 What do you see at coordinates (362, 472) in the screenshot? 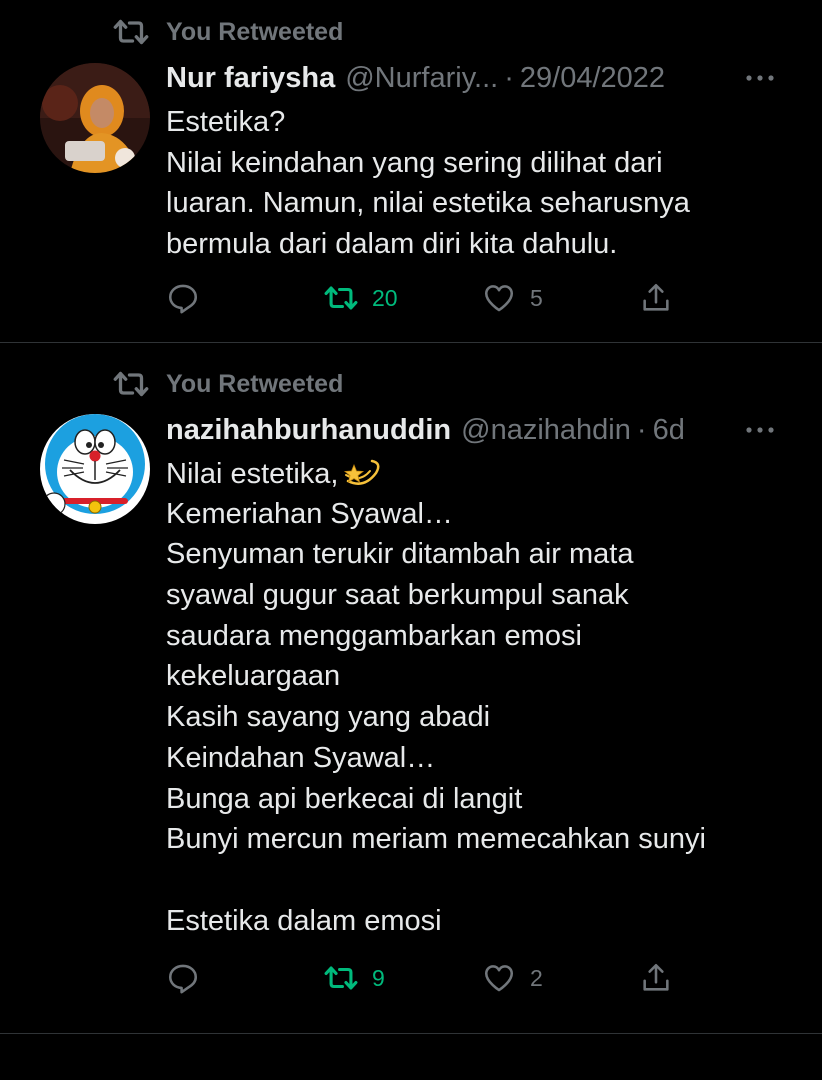
I see `dizzy-emoji-icon` at bounding box center [362, 472].